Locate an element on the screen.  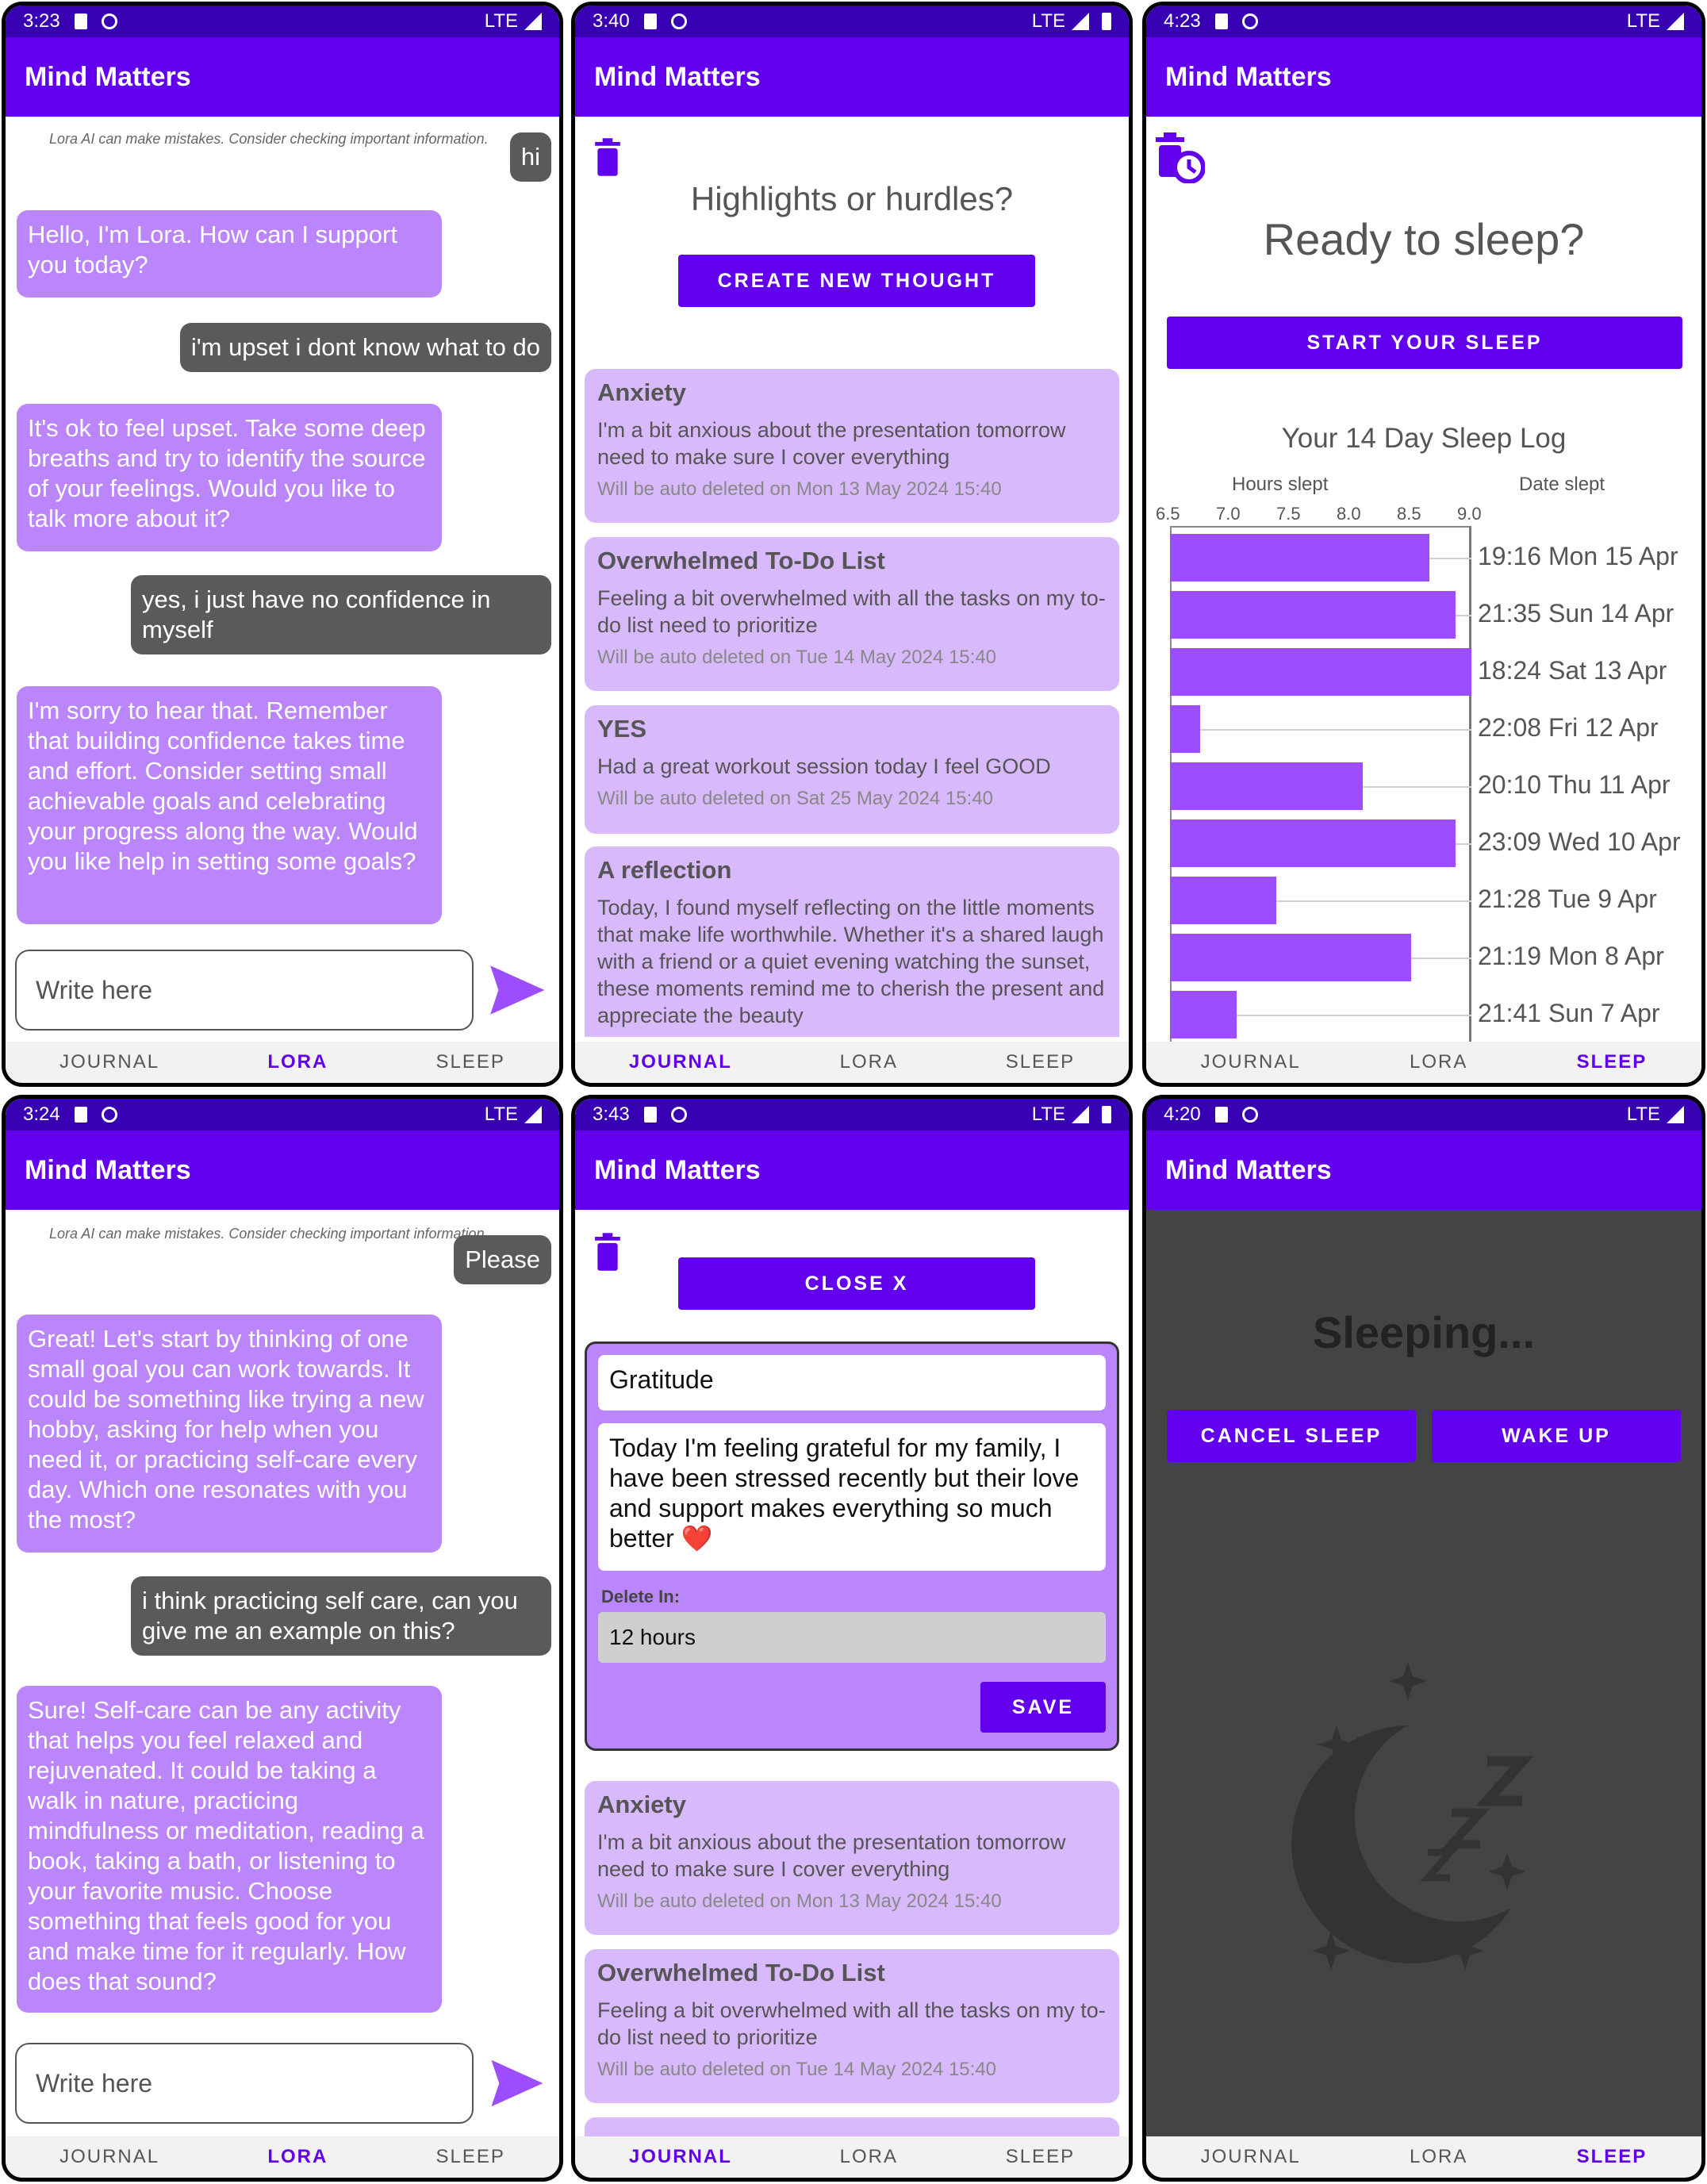
entry-title: A reflection is located at coordinates (664, 870).